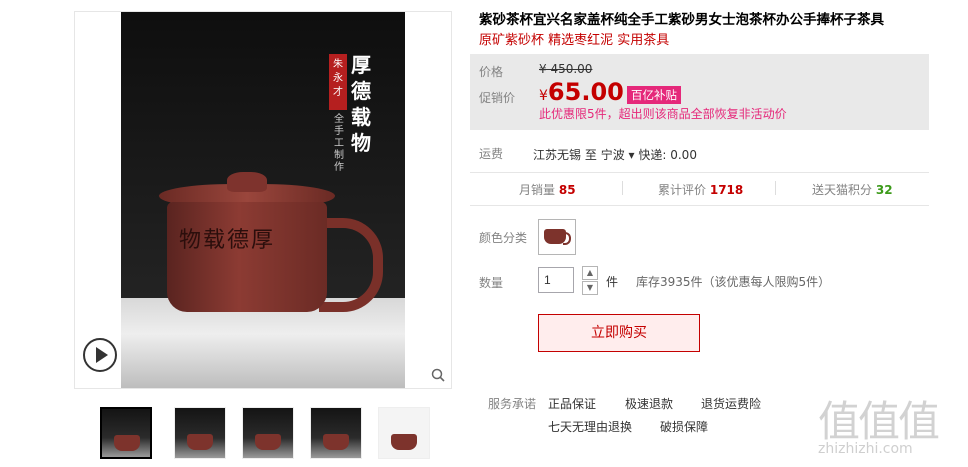  Describe the element at coordinates (612, 155) in the screenshot. I see `shipping-to: 宁波` at that location.